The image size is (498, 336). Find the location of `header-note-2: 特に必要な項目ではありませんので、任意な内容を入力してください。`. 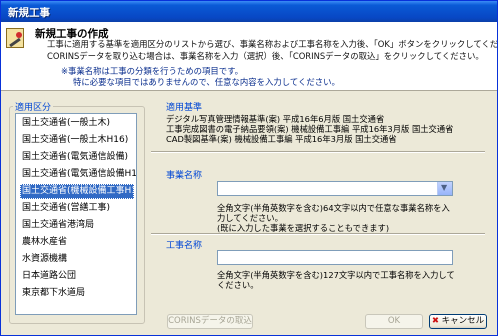

header-note-2: 特に必要な項目ではありませんので、任意な内容を入力してください。 is located at coordinates (206, 82).